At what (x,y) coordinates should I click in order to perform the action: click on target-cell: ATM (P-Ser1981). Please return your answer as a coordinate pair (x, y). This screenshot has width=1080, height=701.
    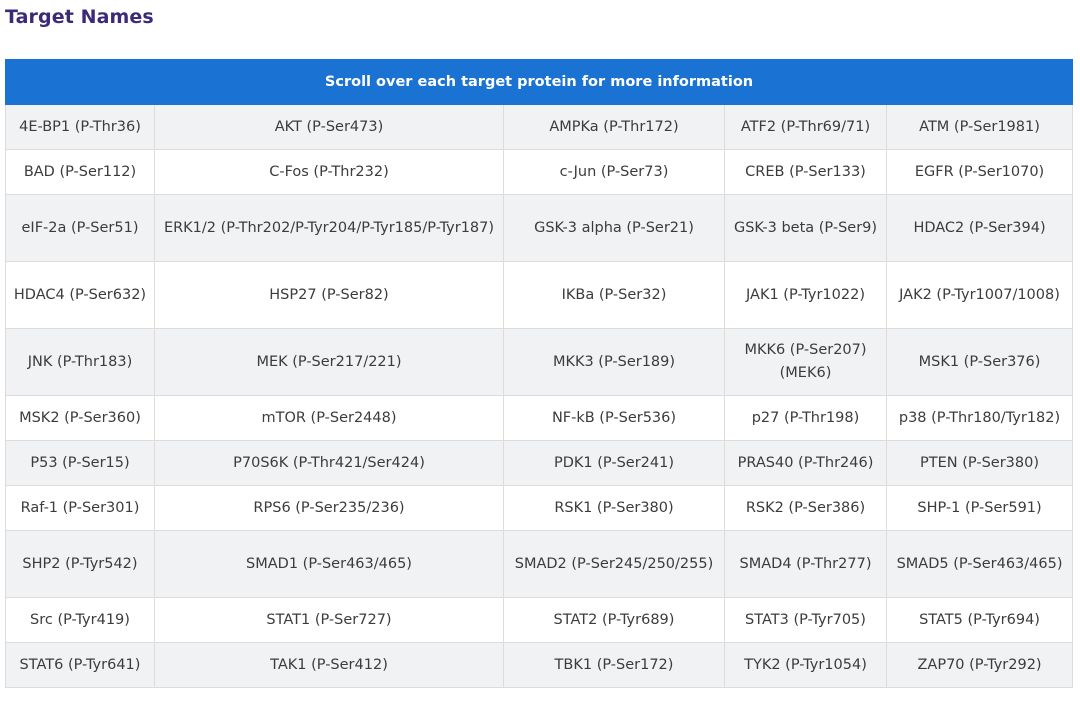
    Looking at the image, I should click on (979, 127).